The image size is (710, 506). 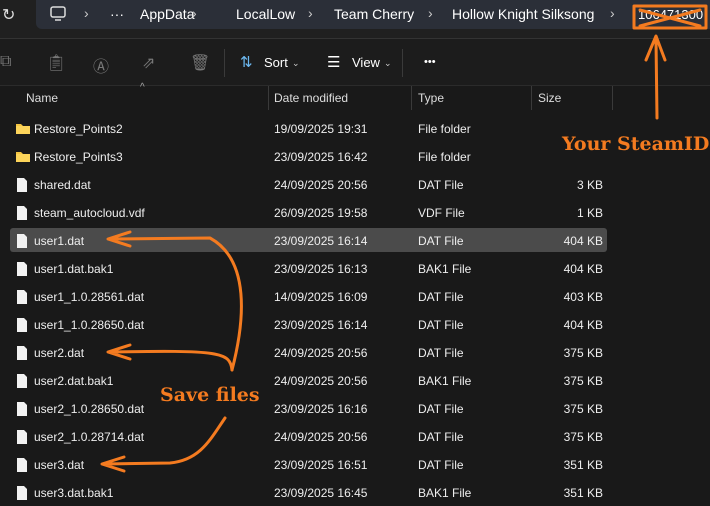 What do you see at coordinates (366, 62) in the screenshot?
I see `view-label: View` at bounding box center [366, 62].